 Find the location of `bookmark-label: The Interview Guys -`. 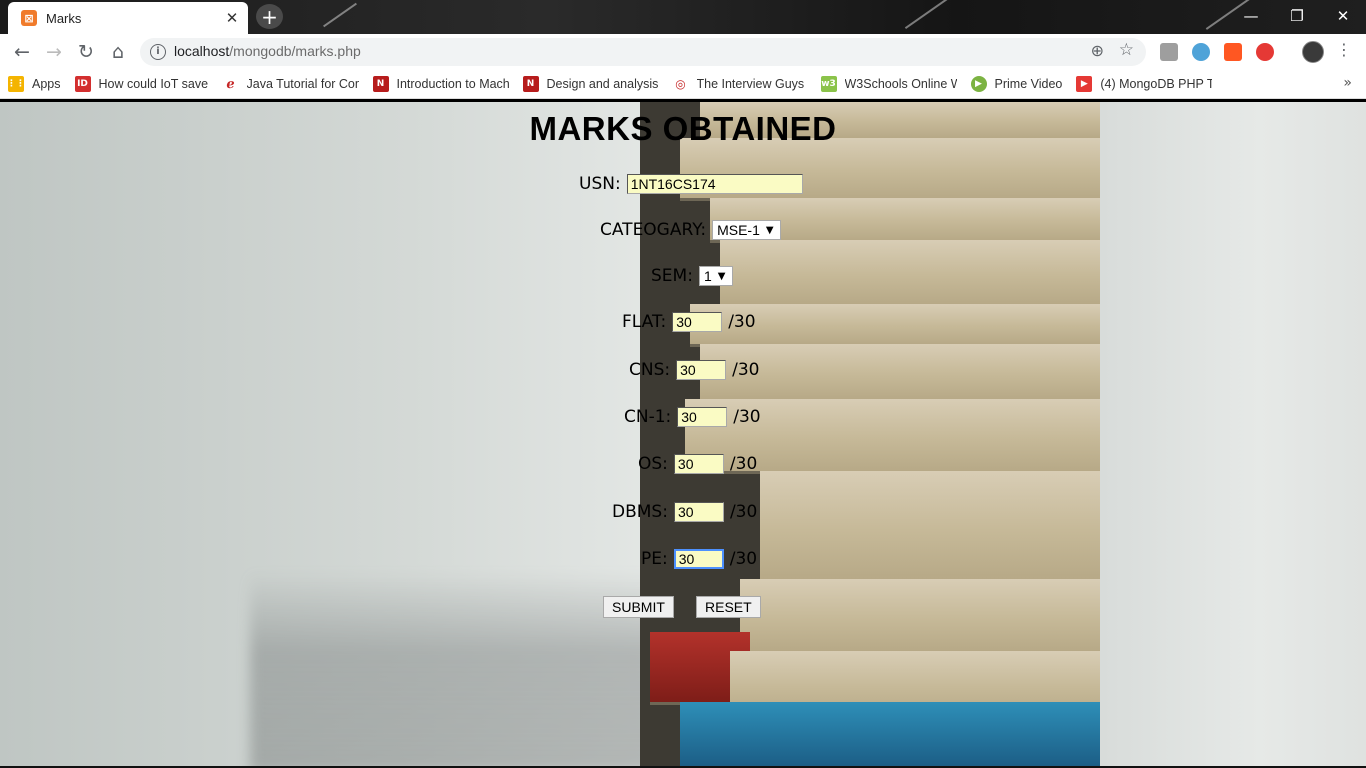

bookmark-label: The Interview Guys - is located at coordinates (751, 84).